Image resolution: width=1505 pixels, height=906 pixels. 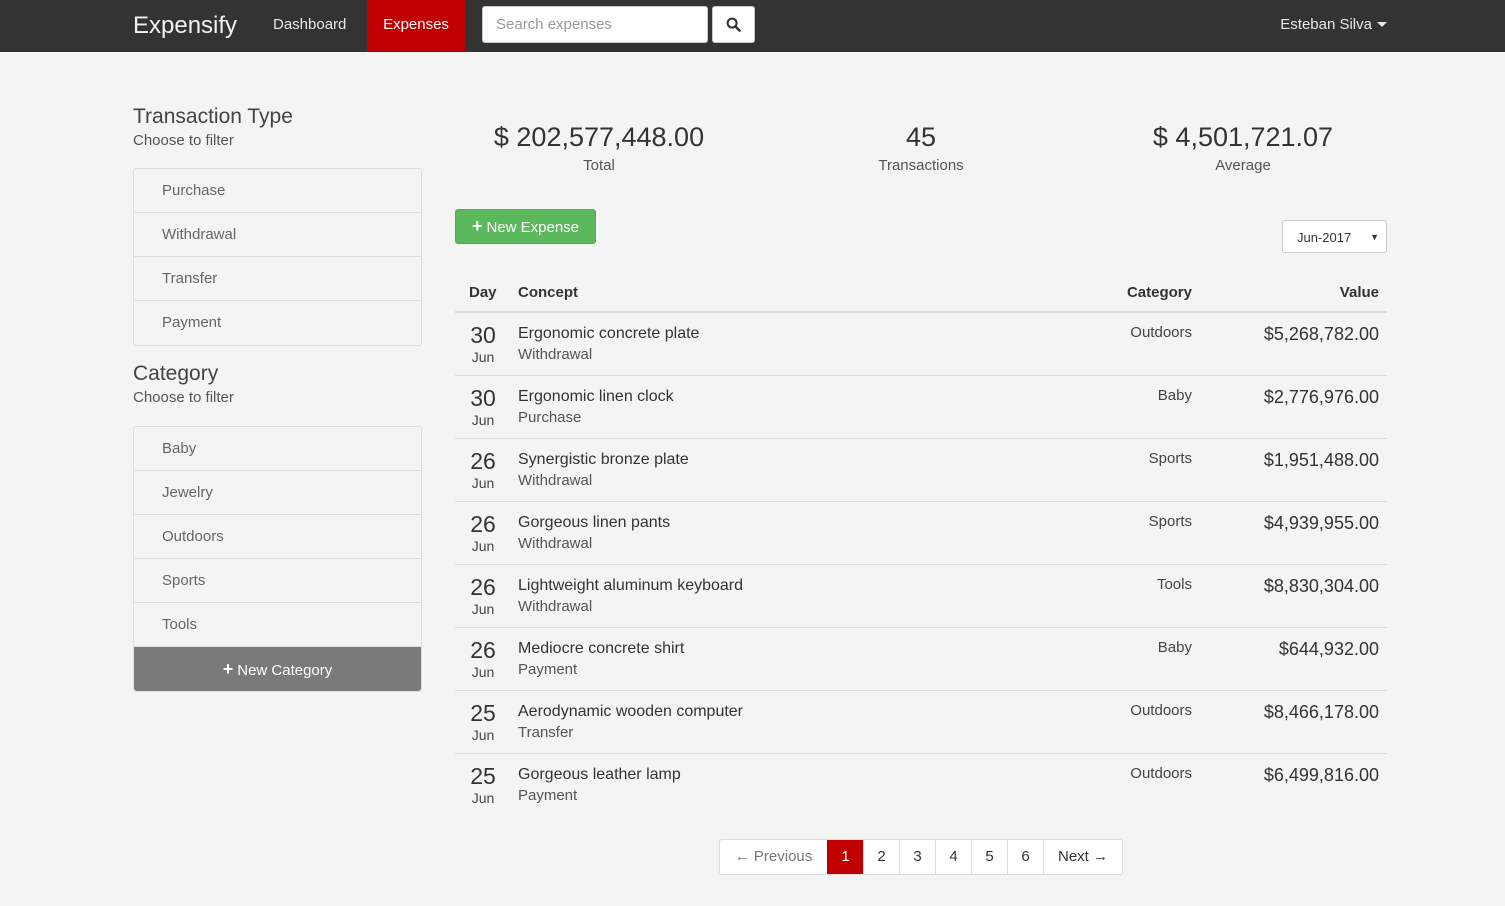 What do you see at coordinates (1321, 775) in the screenshot?
I see `row-value: $6,499,816.00` at bounding box center [1321, 775].